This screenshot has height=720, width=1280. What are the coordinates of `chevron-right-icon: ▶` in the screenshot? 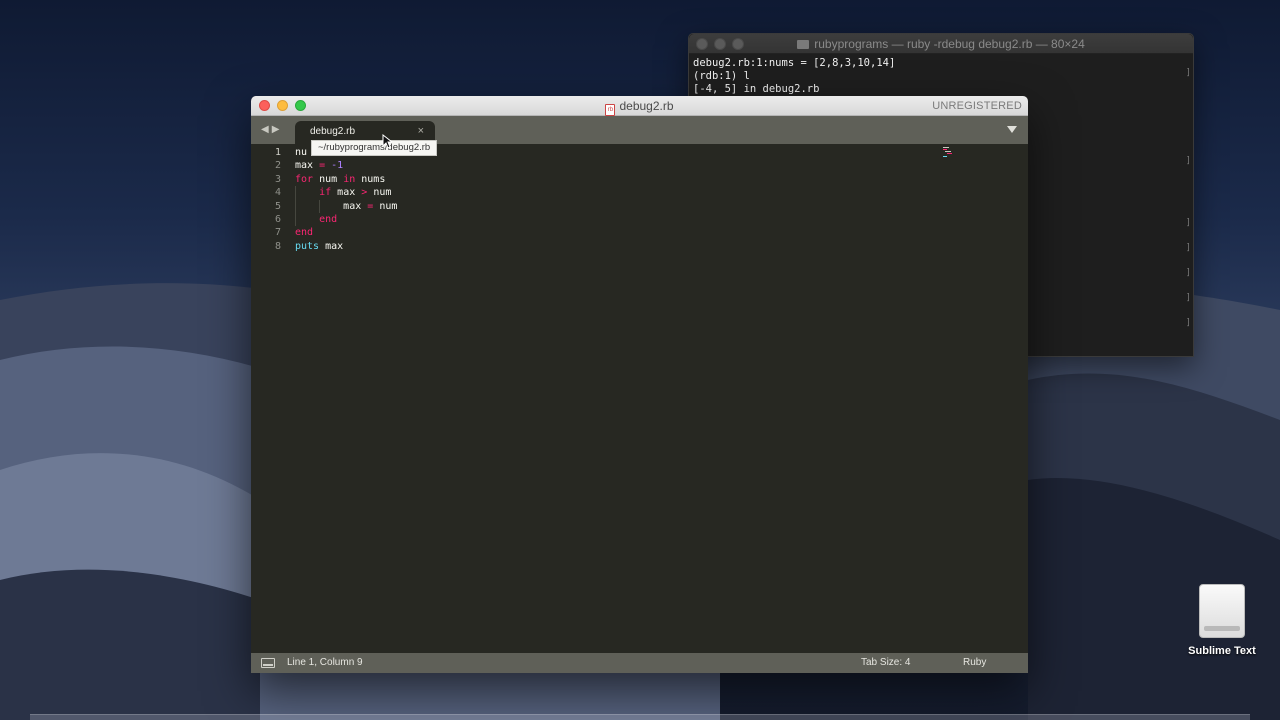 It's located at (277, 129).